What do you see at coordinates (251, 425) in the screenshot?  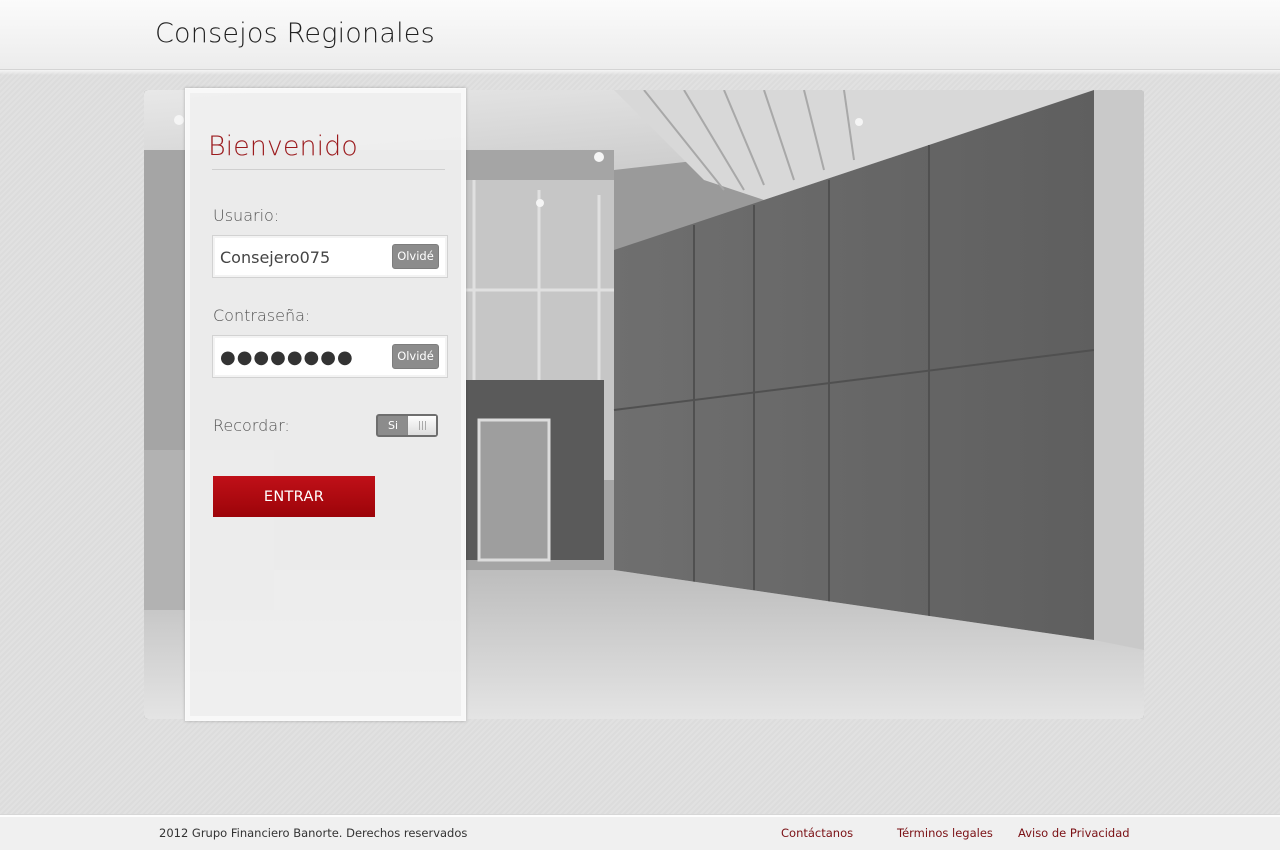 I see `remember-label: Recordar:` at bounding box center [251, 425].